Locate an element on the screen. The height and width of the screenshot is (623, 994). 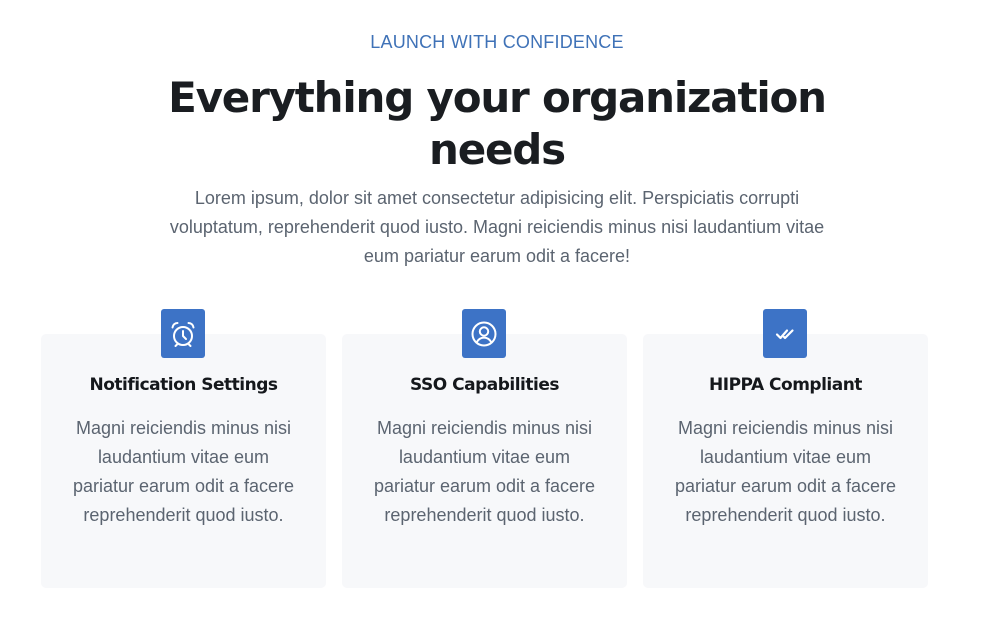
section-title: Everything your organization needs is located at coordinates (497, 123).